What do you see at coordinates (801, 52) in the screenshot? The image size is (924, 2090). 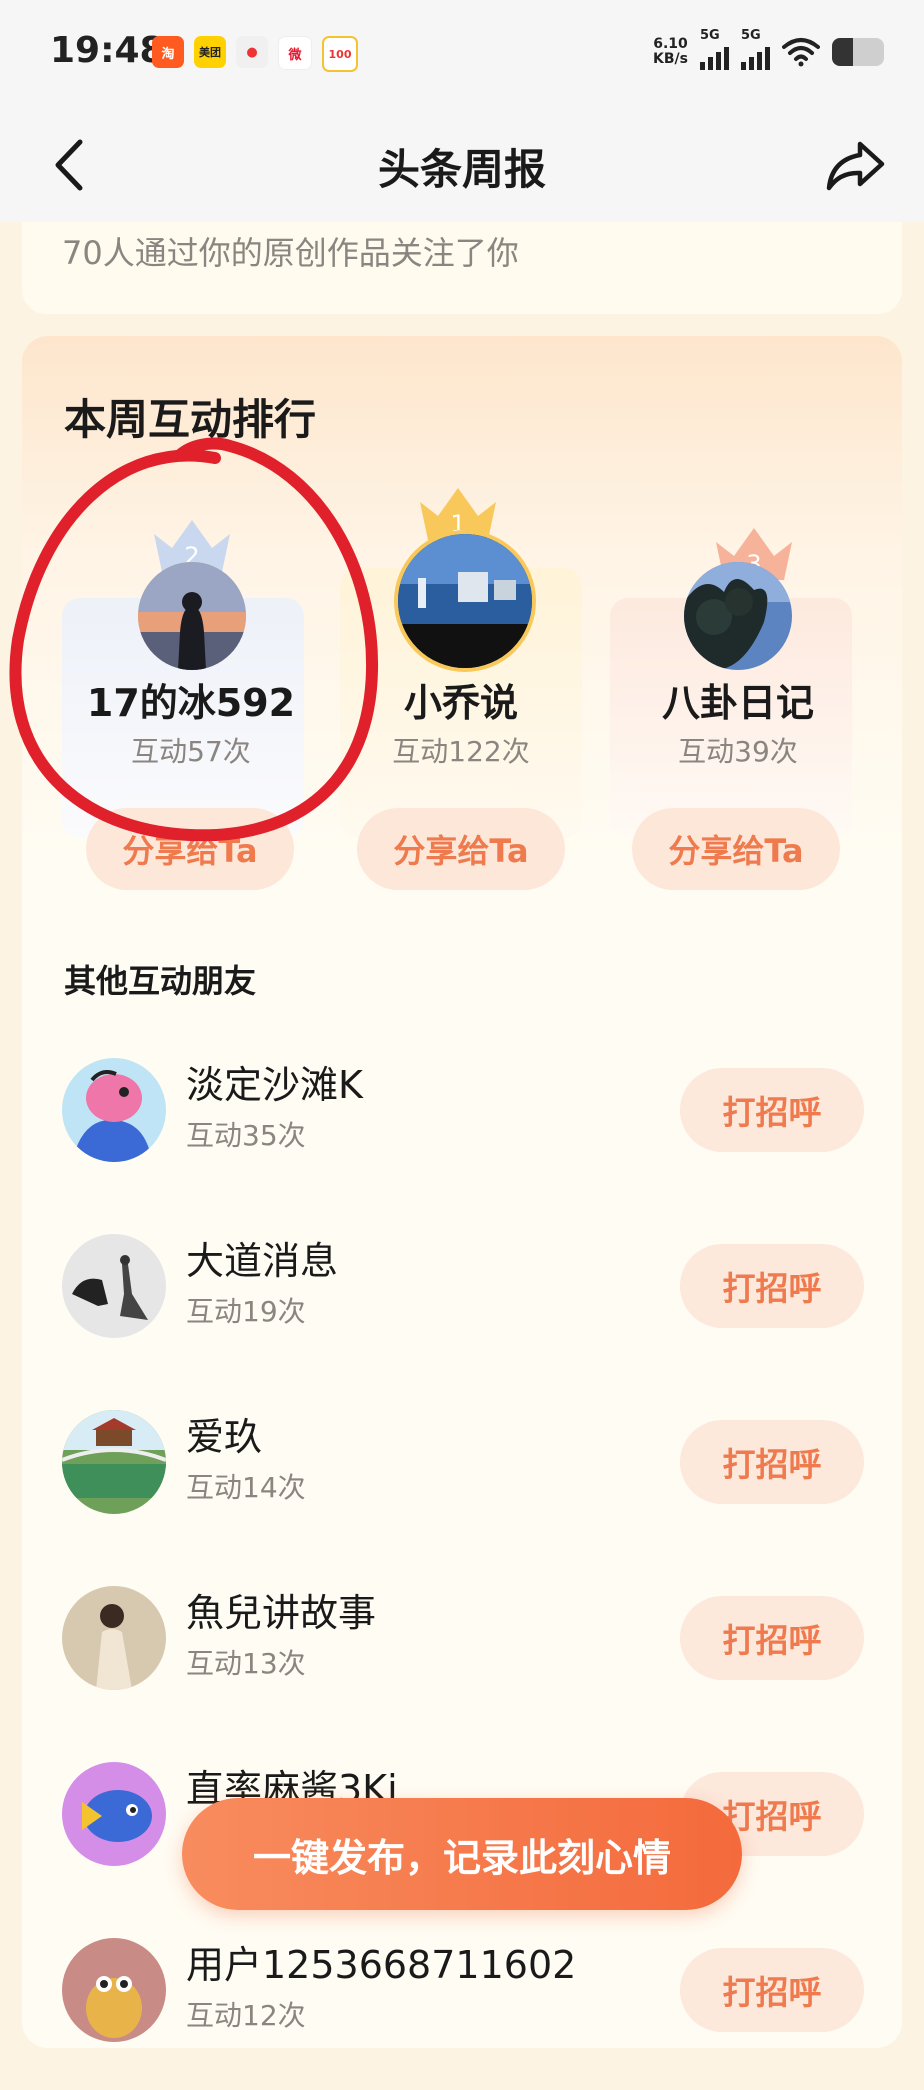 I see `wifi-icon` at bounding box center [801, 52].